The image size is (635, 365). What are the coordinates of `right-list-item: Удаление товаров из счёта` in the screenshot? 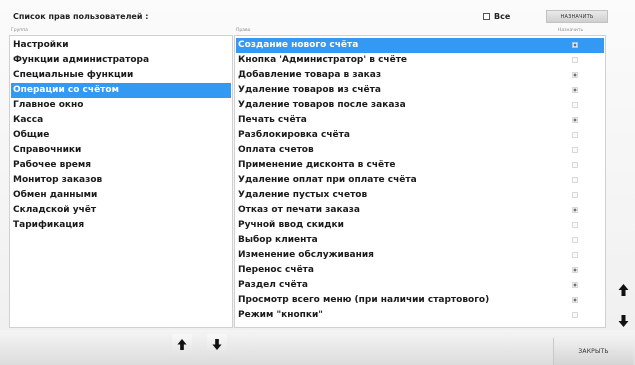 It's located at (420, 90).